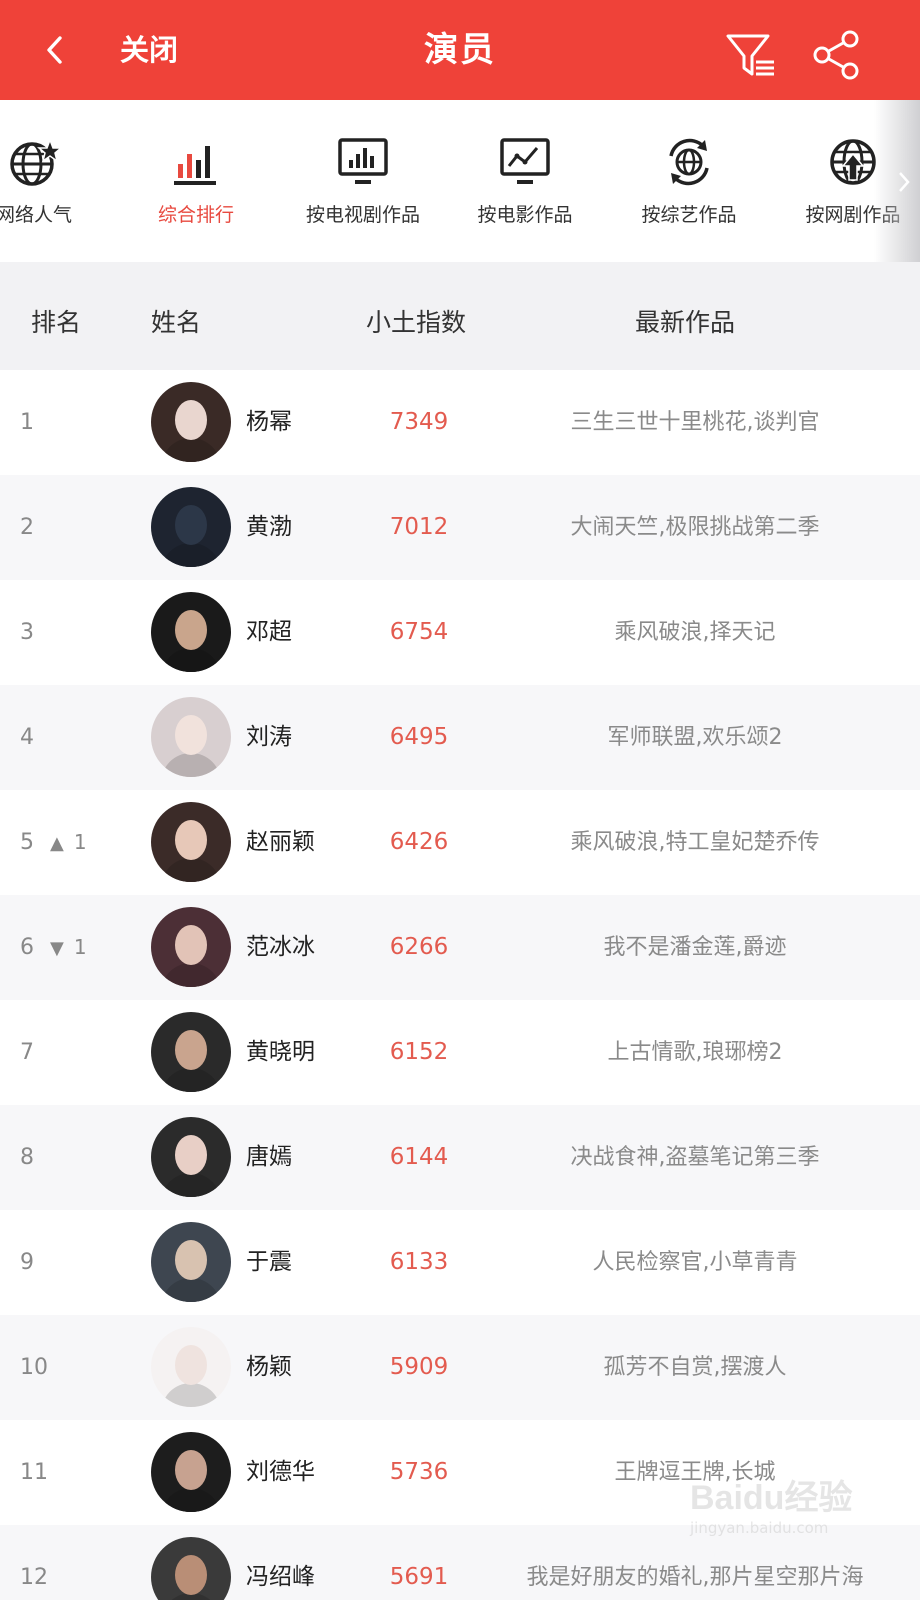 This screenshot has height=1600, width=920. What do you see at coordinates (460, 527) in the screenshot?
I see `table-row: 2 黄渤 7012 大闹天竺,极限挑战第二季` at bounding box center [460, 527].